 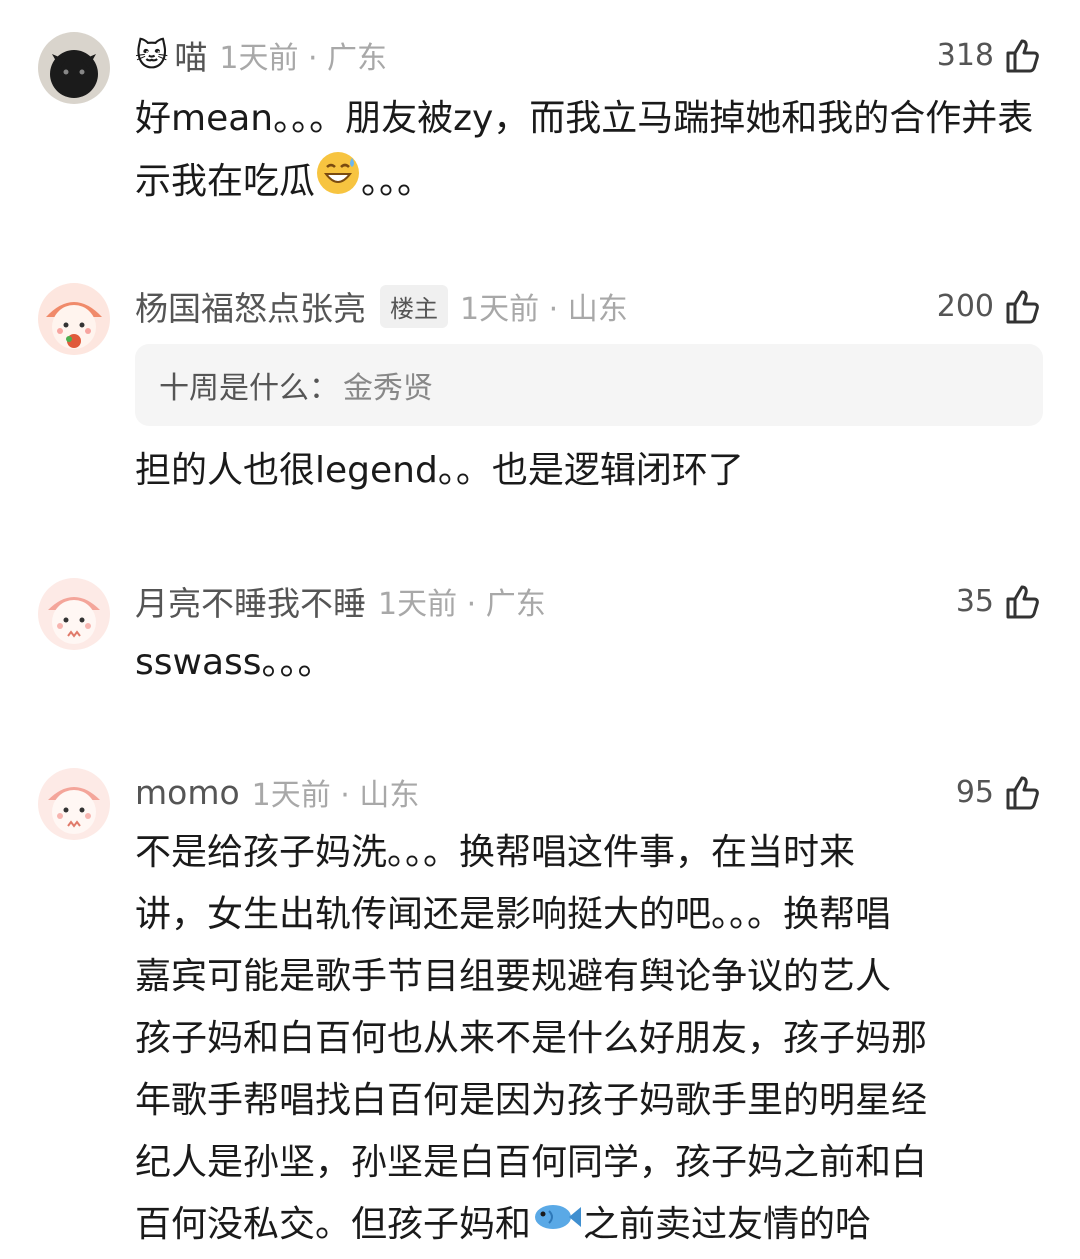 What do you see at coordinates (589, 385) in the screenshot?
I see `quoted-reply: 十周是什么： 金秀贤` at bounding box center [589, 385].